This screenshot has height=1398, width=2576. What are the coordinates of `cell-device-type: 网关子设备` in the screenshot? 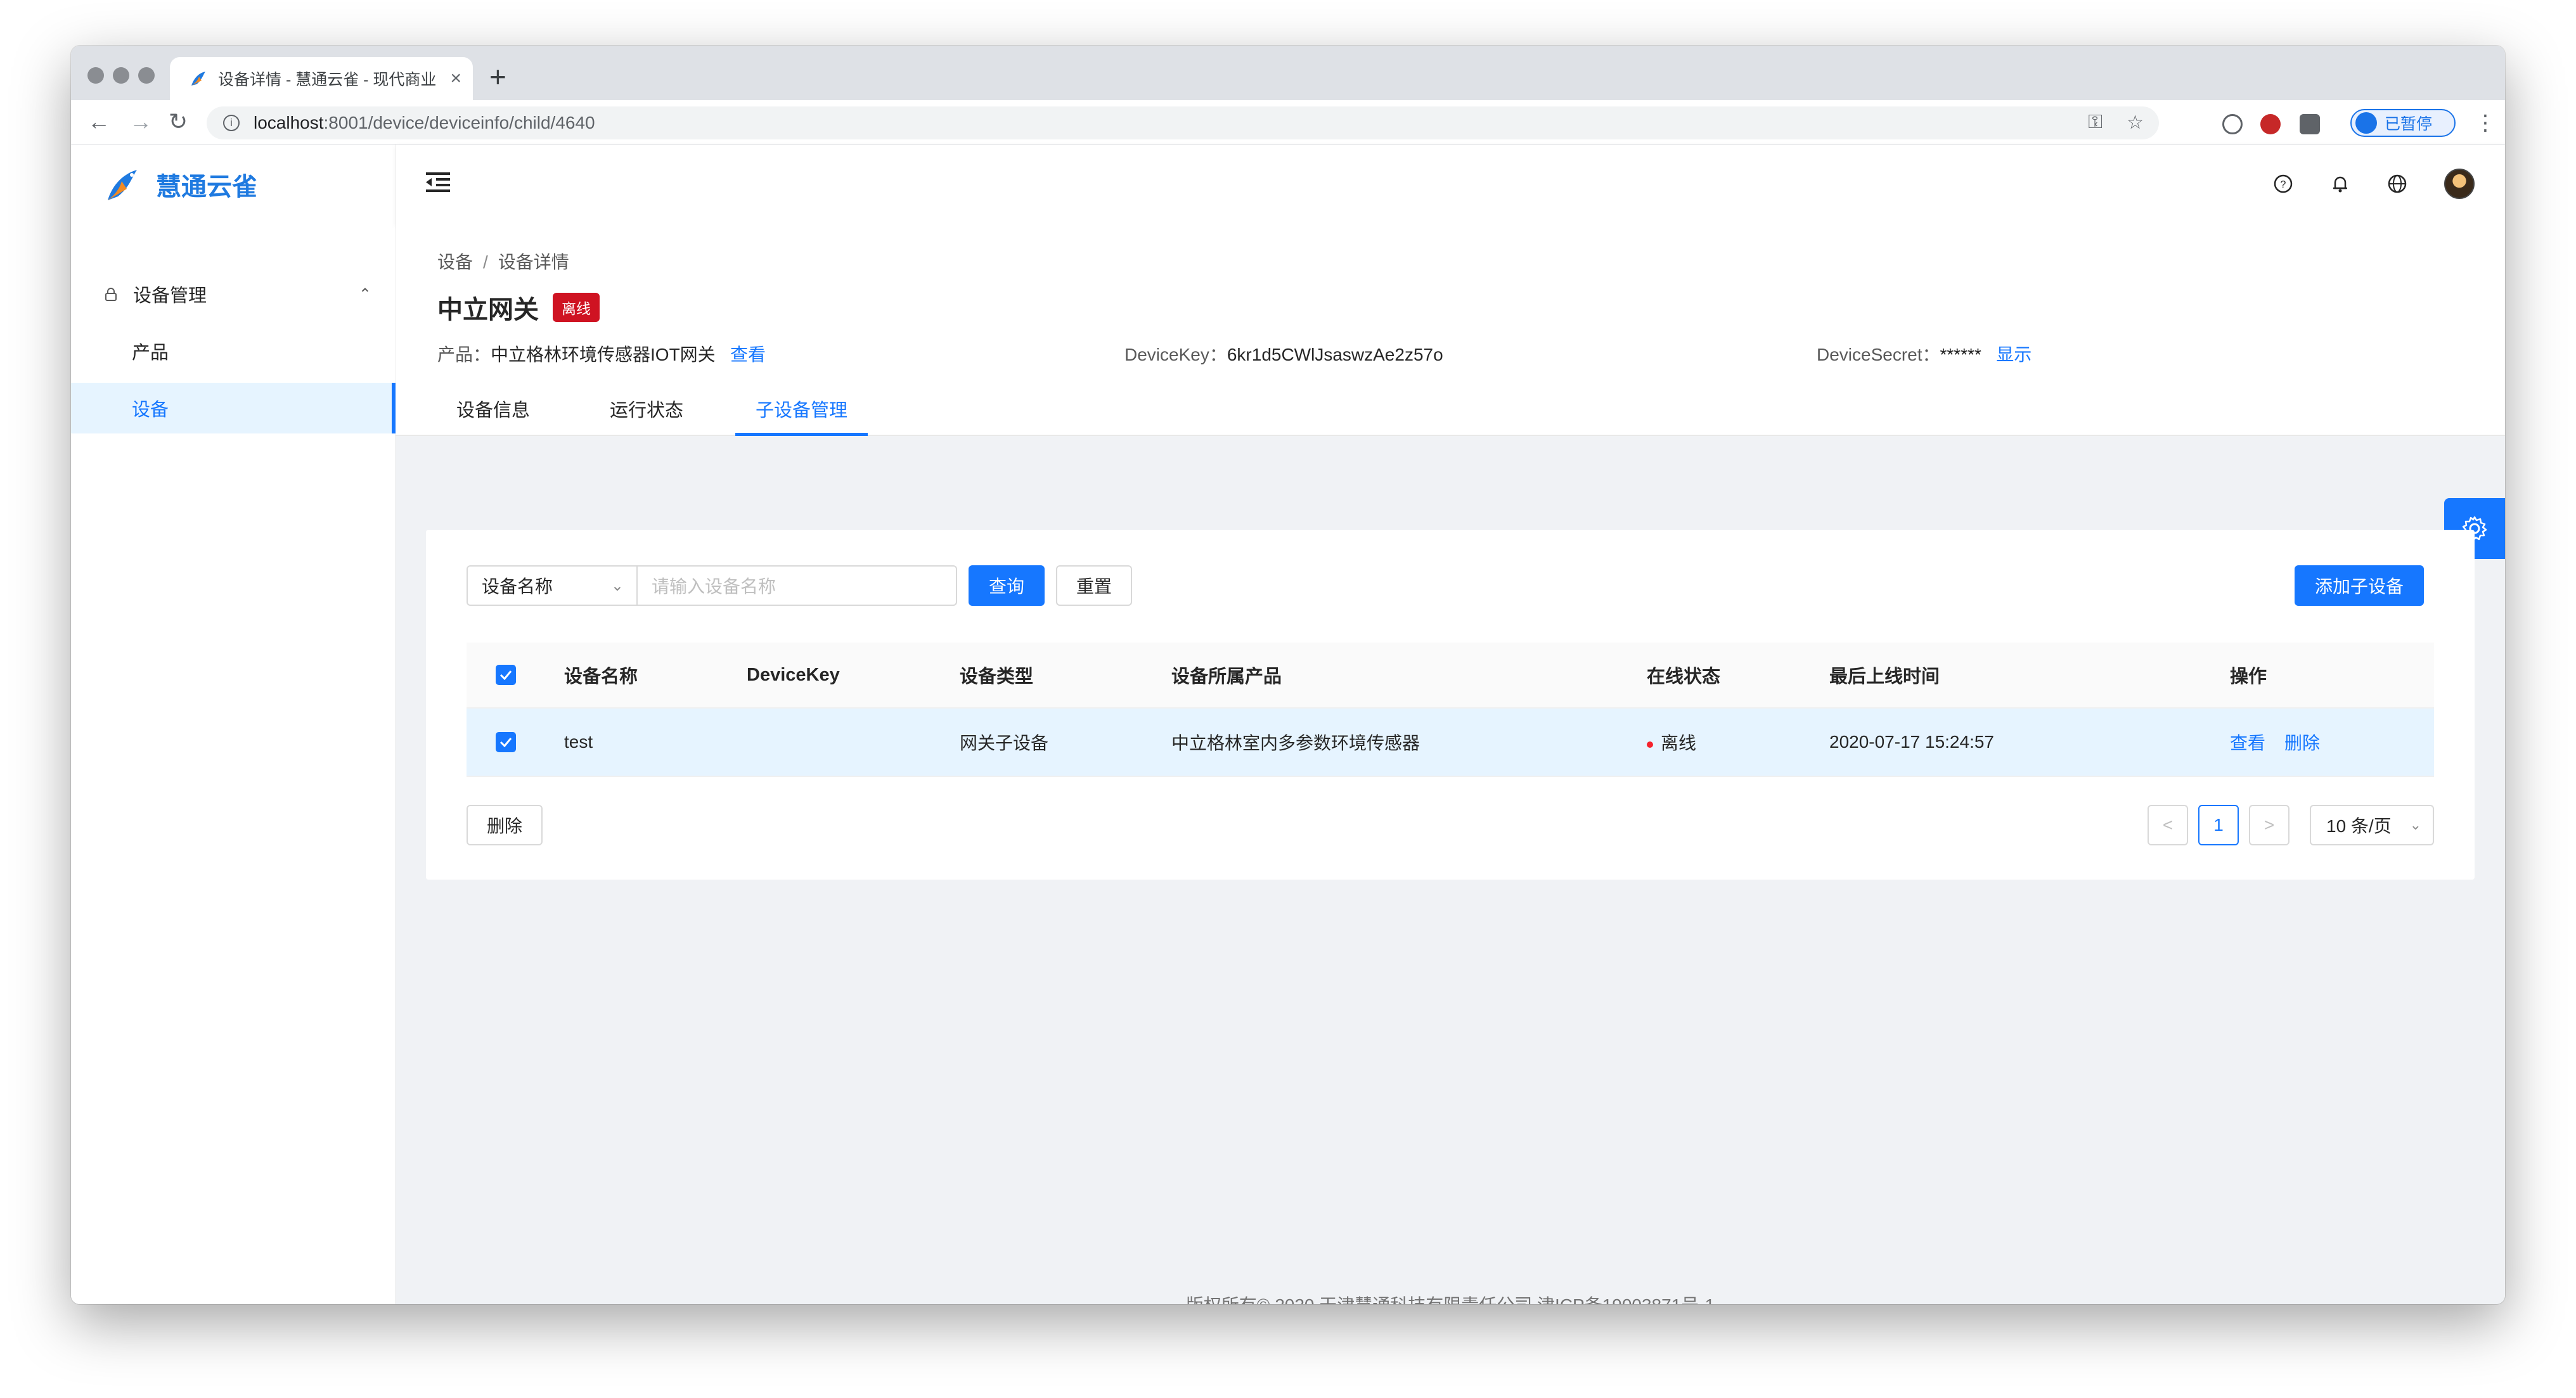 It's located at (1004, 743).